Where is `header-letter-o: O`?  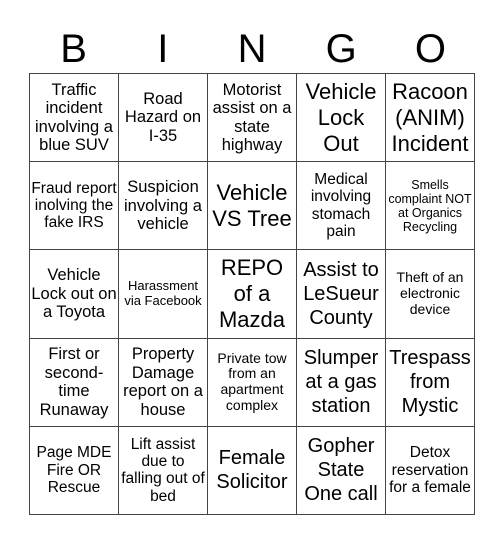
header-letter-o: O is located at coordinates (430, 49).